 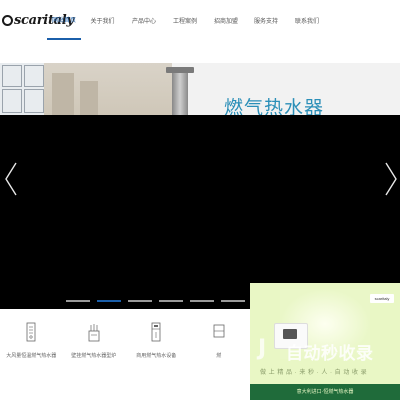 I want to click on watermark: J 自动秒收录, so click(x=328, y=350).